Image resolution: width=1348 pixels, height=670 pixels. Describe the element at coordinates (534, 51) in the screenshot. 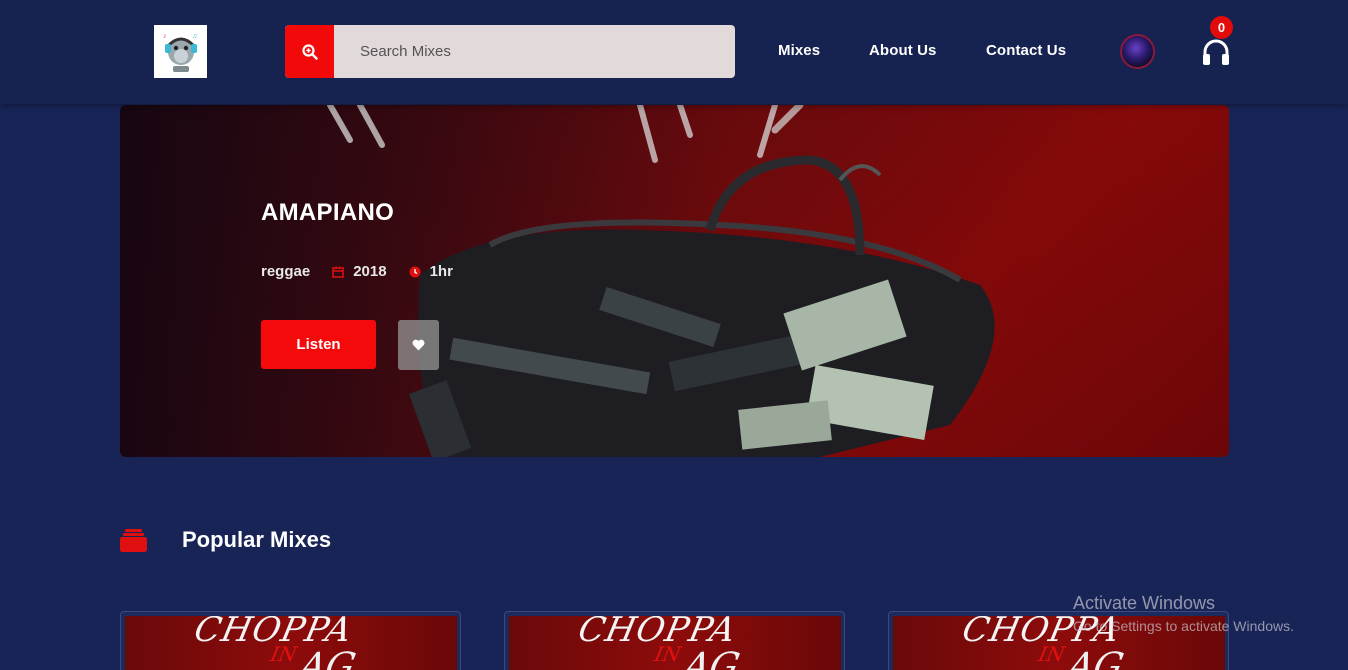

I see `search-input` at that location.